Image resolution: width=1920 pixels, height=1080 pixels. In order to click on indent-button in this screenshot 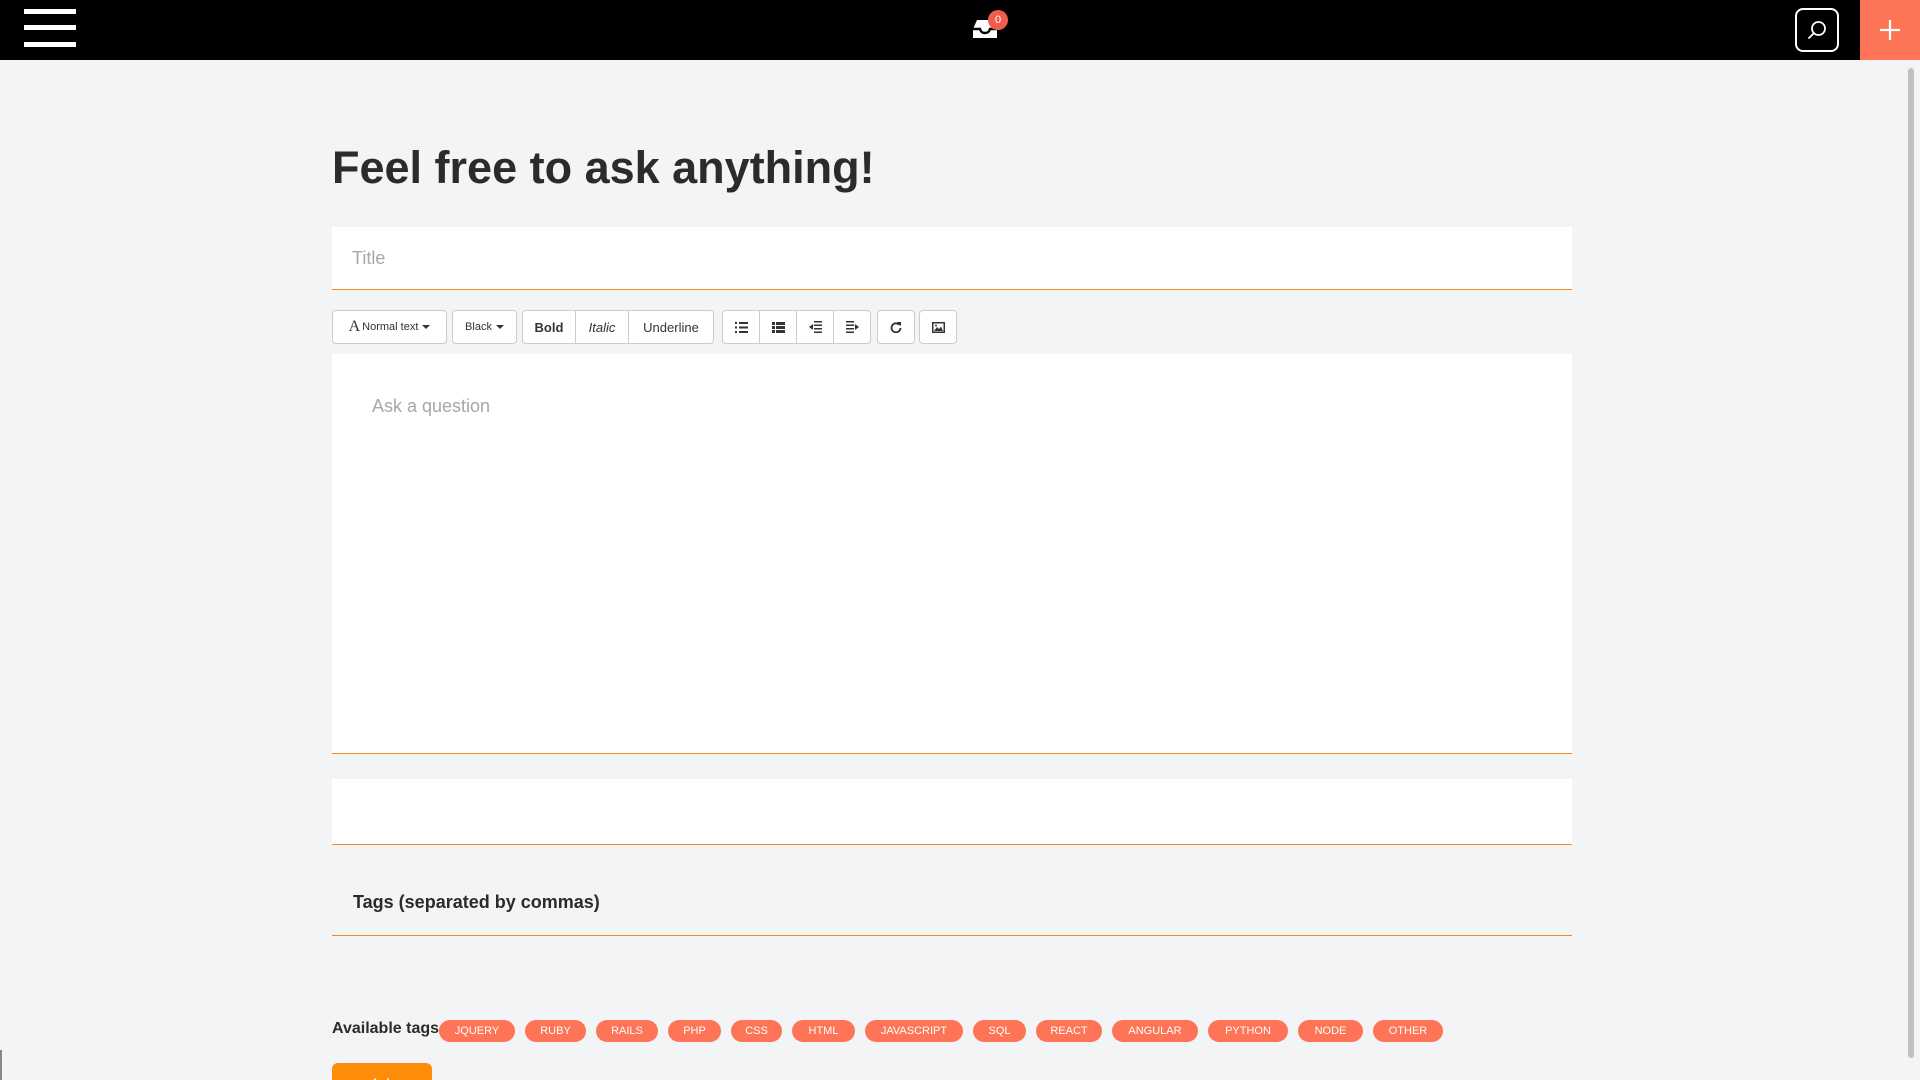, I will do `click(852, 327)`.